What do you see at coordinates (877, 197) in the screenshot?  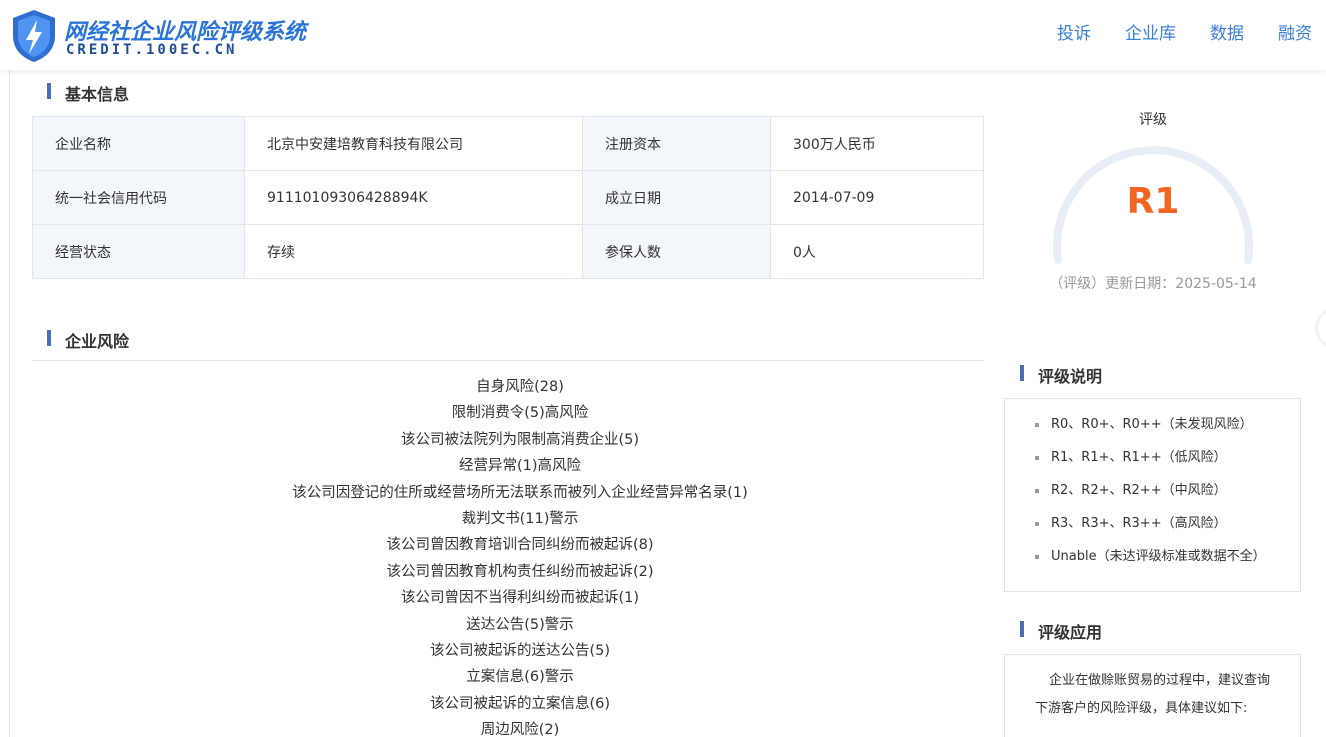 I see `value-founded-date: 2014-07-09` at bounding box center [877, 197].